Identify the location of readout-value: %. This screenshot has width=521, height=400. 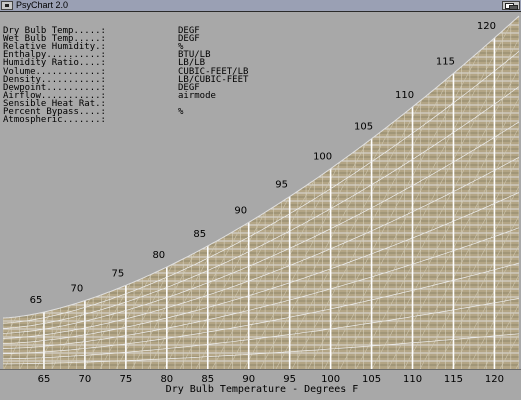
(181, 112).